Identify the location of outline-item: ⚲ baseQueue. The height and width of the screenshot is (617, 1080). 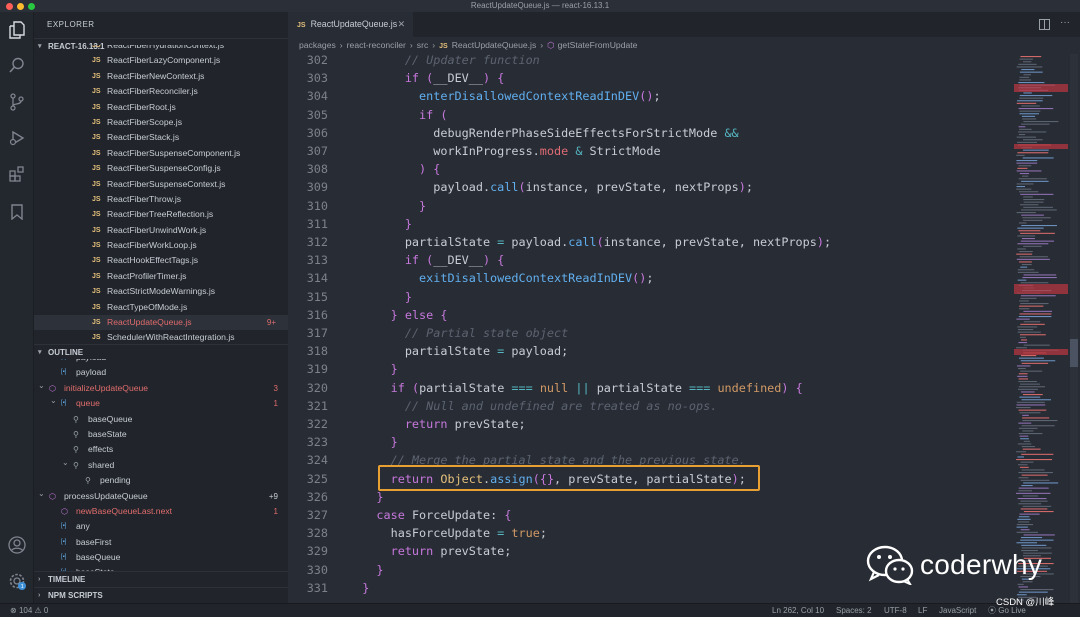
(161, 419).